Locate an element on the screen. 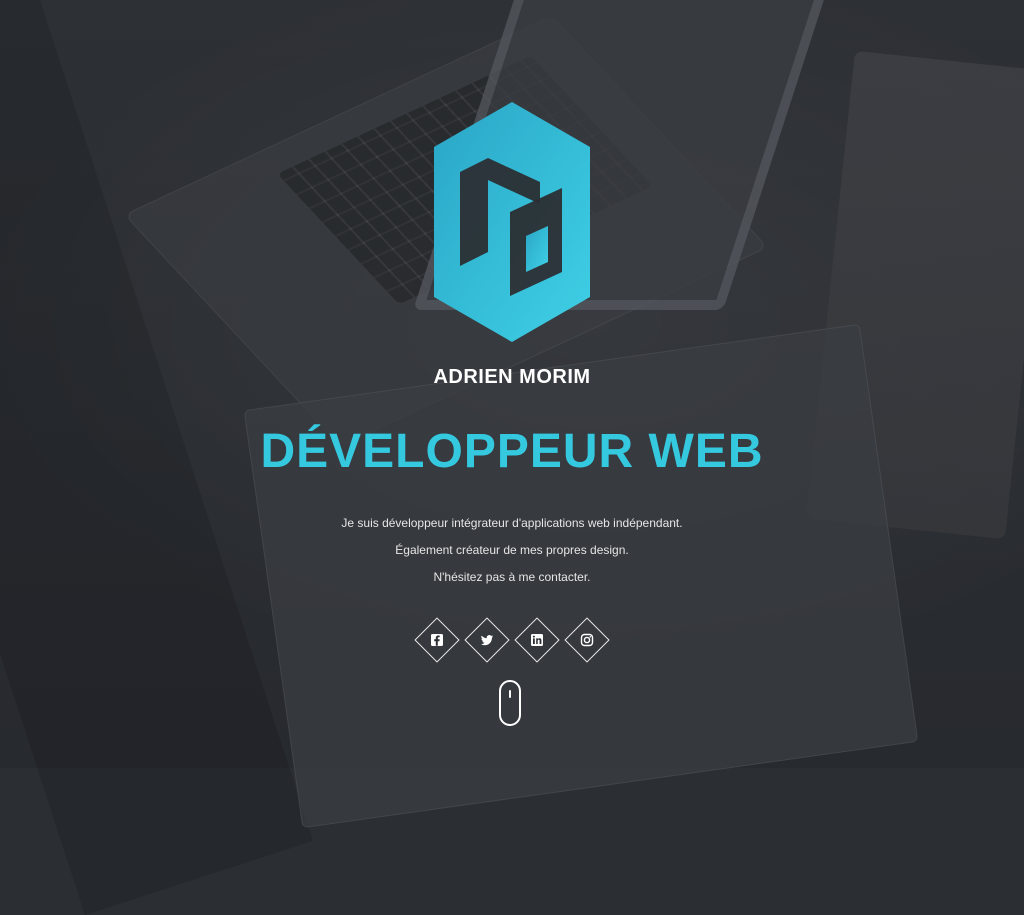 The image size is (1024, 915). linkedin-link is located at coordinates (537, 640).